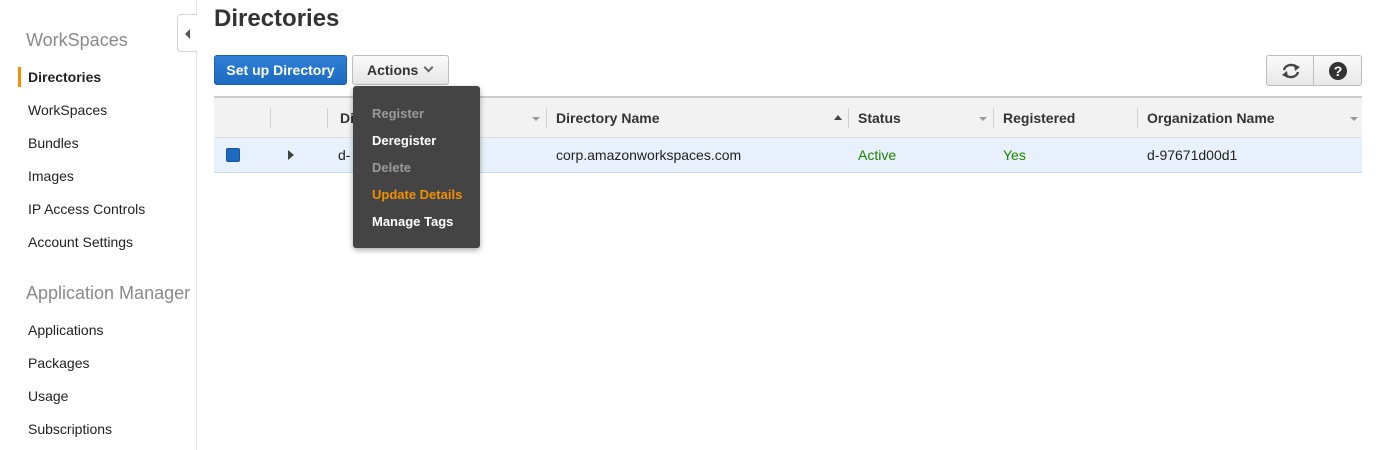 The image size is (1377, 450). What do you see at coordinates (80, 242) in the screenshot?
I see `sidebar-item-account-settings: Account Settings` at bounding box center [80, 242].